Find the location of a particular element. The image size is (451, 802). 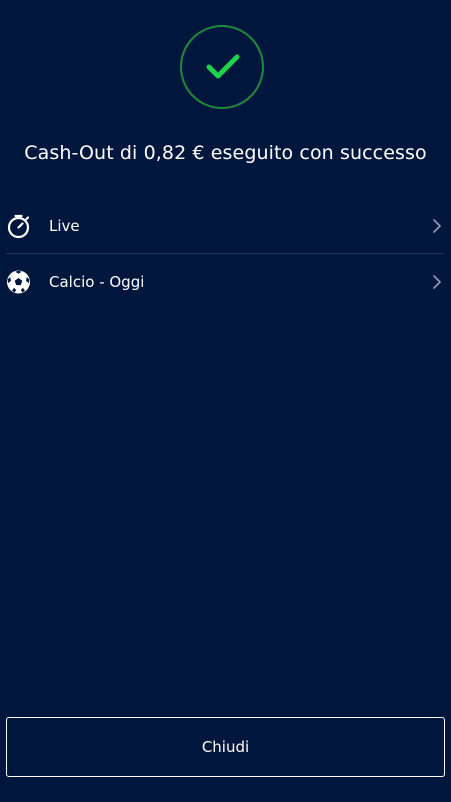

list-item-calcio-oggi: Calcio - Oggi is located at coordinates (225, 281).